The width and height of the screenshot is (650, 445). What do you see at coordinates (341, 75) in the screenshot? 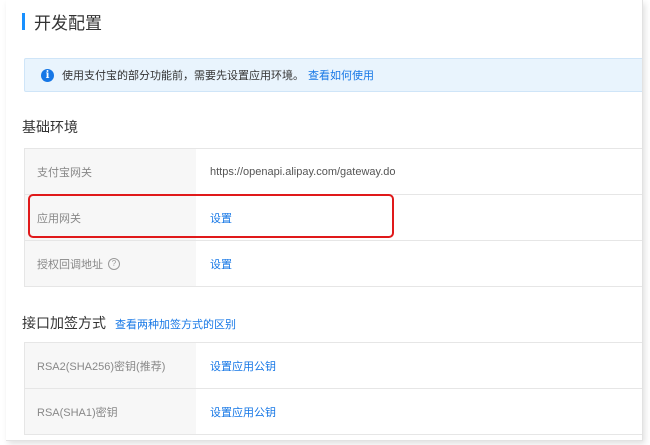
I see `how-to-use-link: 查看如何使用` at bounding box center [341, 75].